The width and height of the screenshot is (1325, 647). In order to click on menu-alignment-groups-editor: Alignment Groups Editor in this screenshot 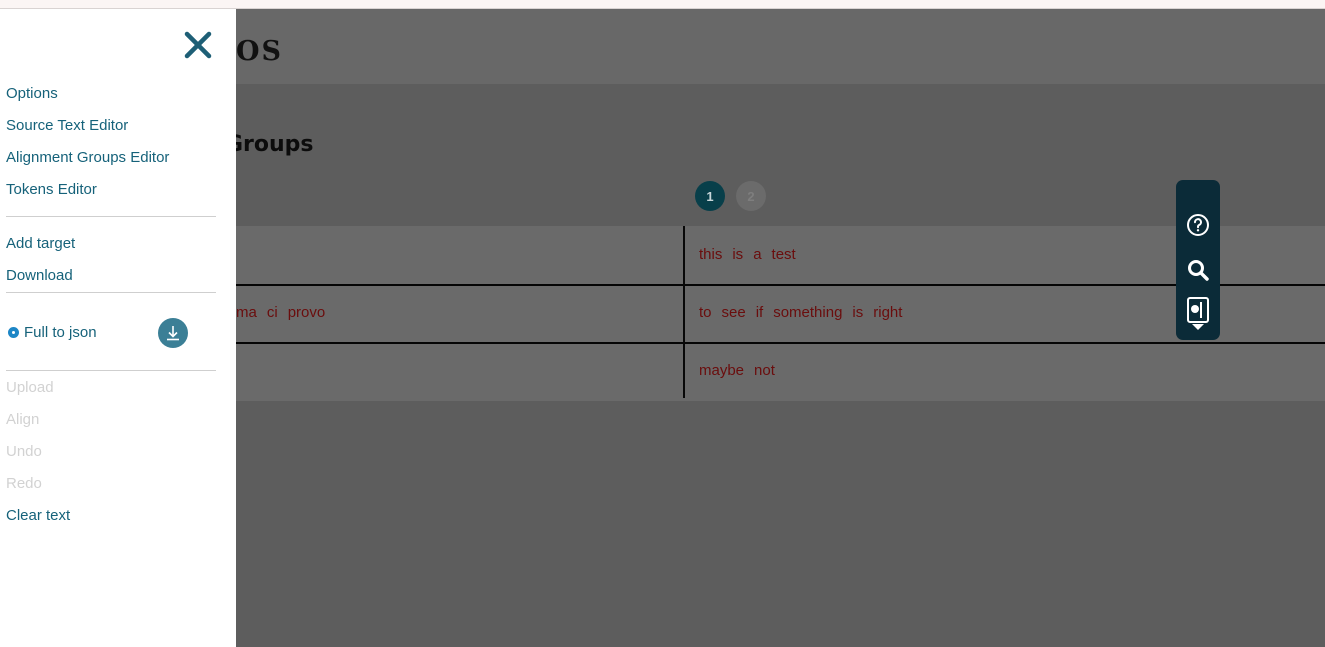, I will do `click(87, 157)`.